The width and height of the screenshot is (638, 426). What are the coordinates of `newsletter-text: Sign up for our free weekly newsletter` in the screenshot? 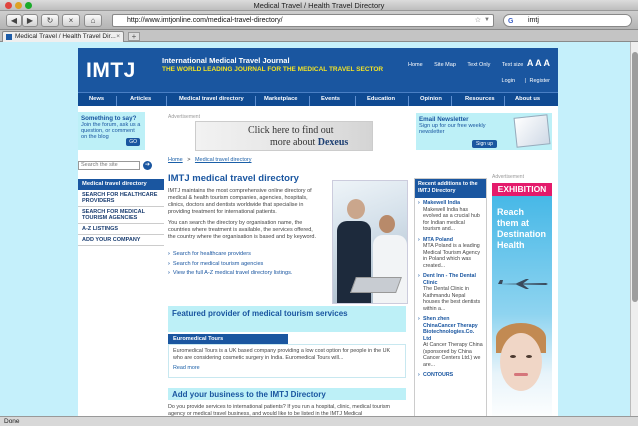 It's located at (452, 129).